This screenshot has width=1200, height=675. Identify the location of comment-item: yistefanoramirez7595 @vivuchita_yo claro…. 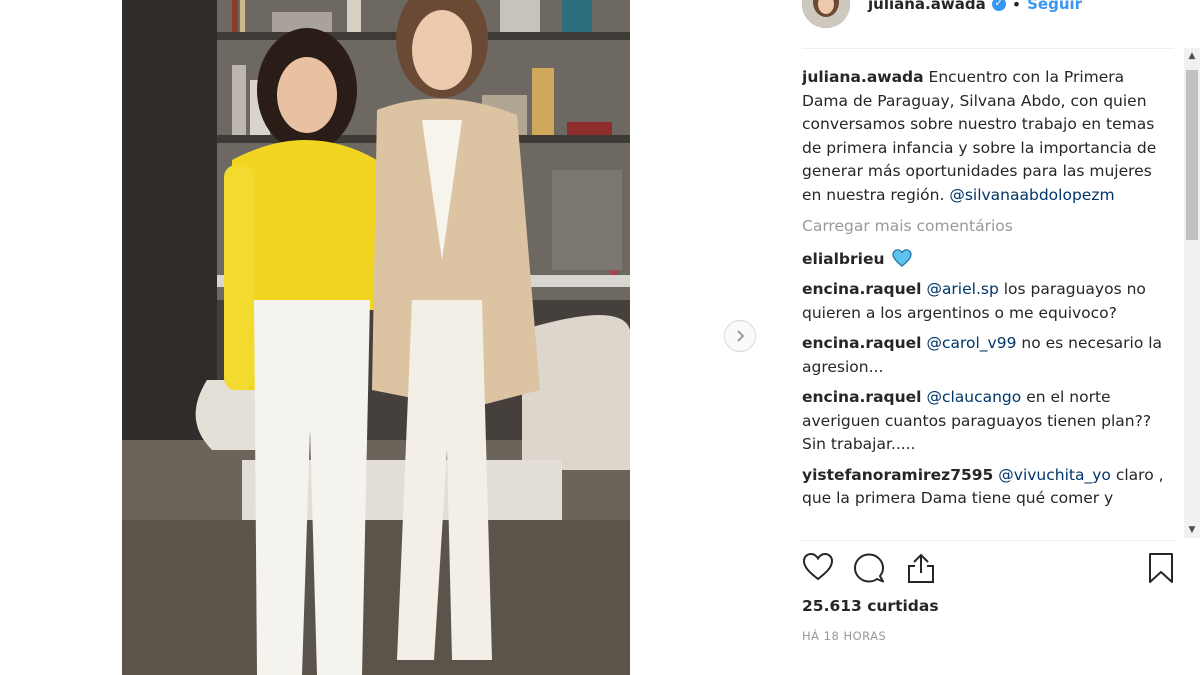
(988, 487).